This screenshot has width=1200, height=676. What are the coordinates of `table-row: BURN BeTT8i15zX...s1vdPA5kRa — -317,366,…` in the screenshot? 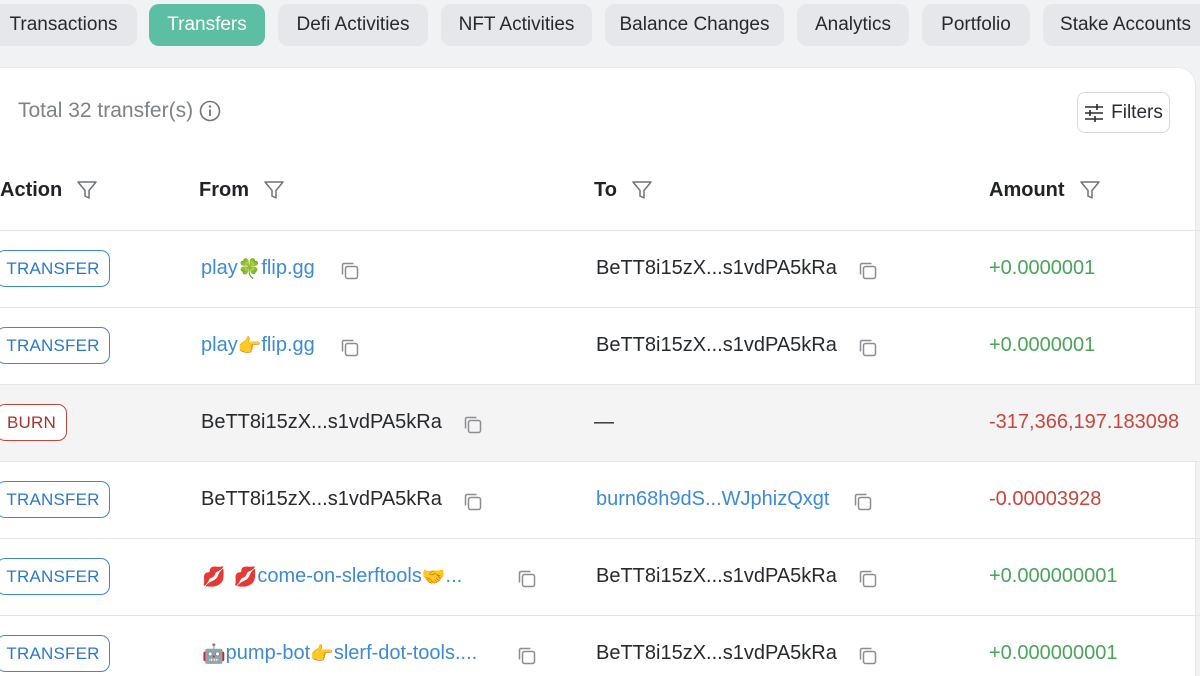 It's located at (600, 422).